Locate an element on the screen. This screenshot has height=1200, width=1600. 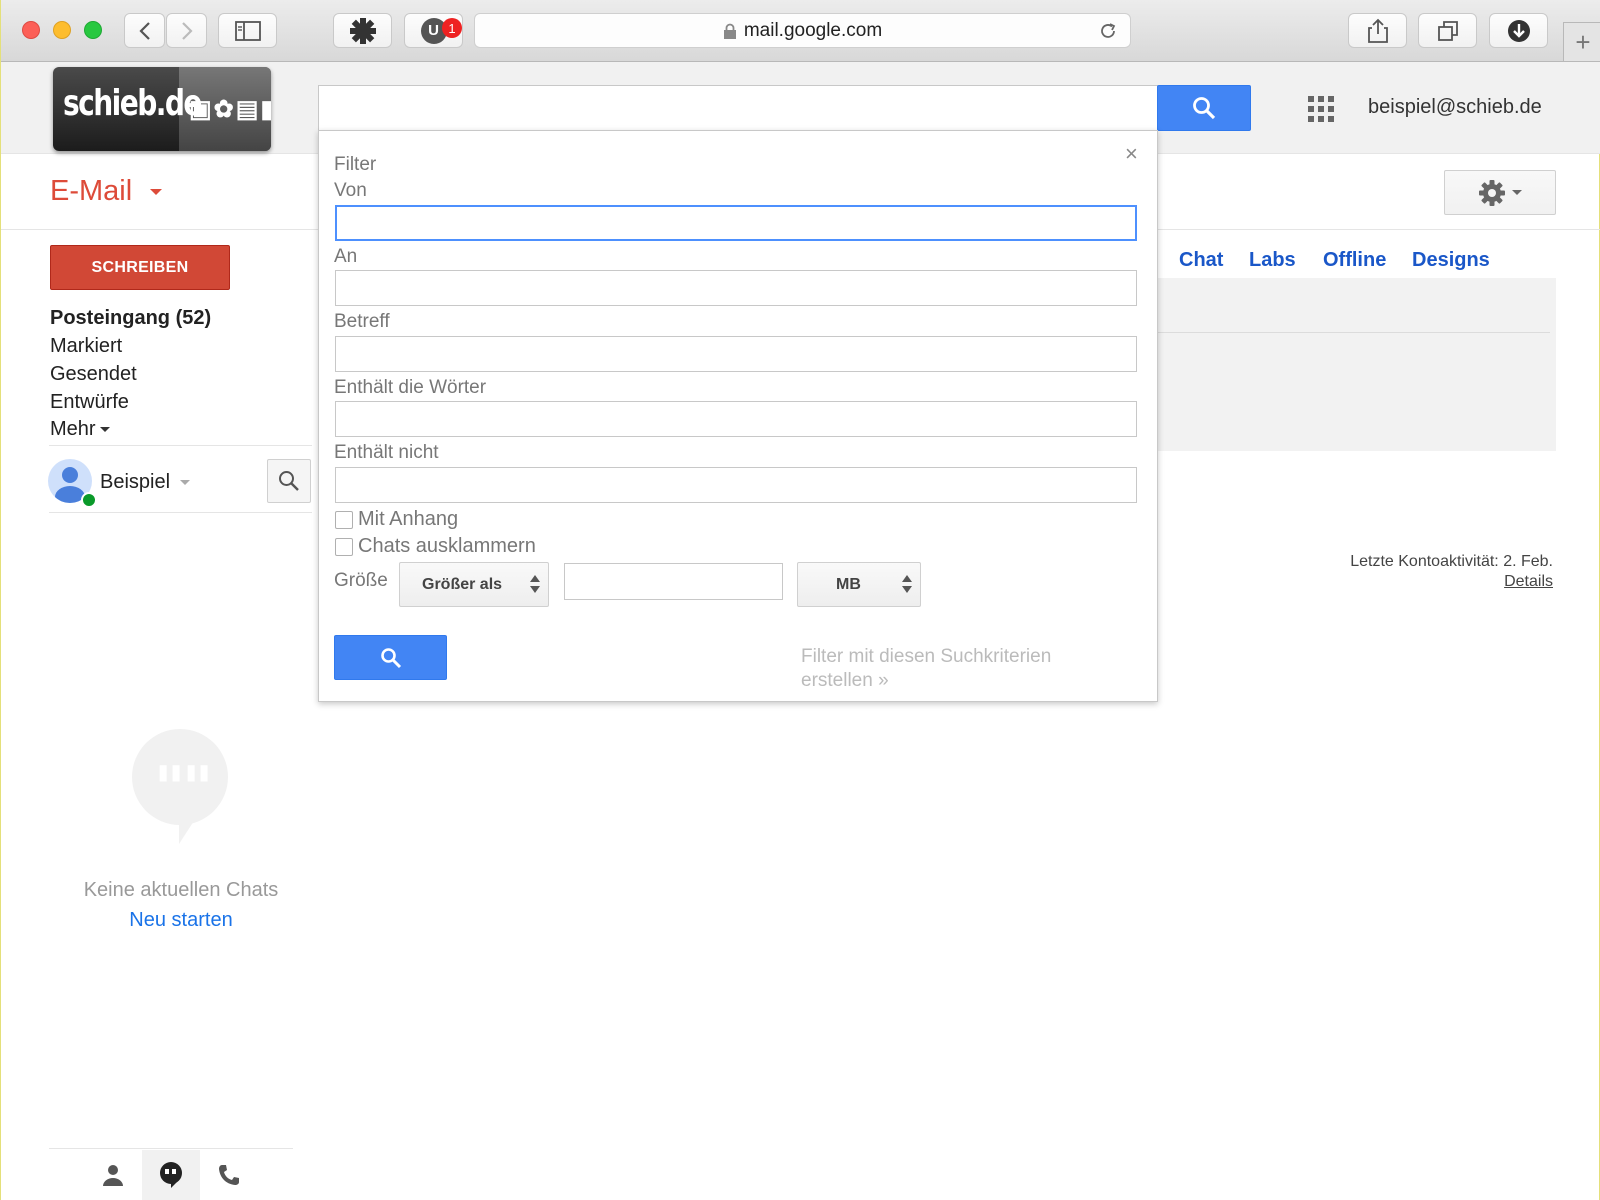
chat-user-name: Beispiel is located at coordinates (135, 482).